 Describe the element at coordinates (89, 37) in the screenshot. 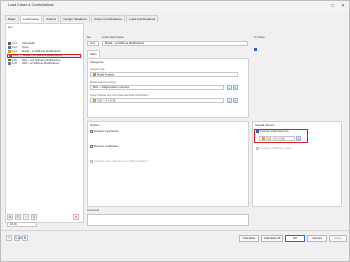

I see `no-label: No.` at that location.